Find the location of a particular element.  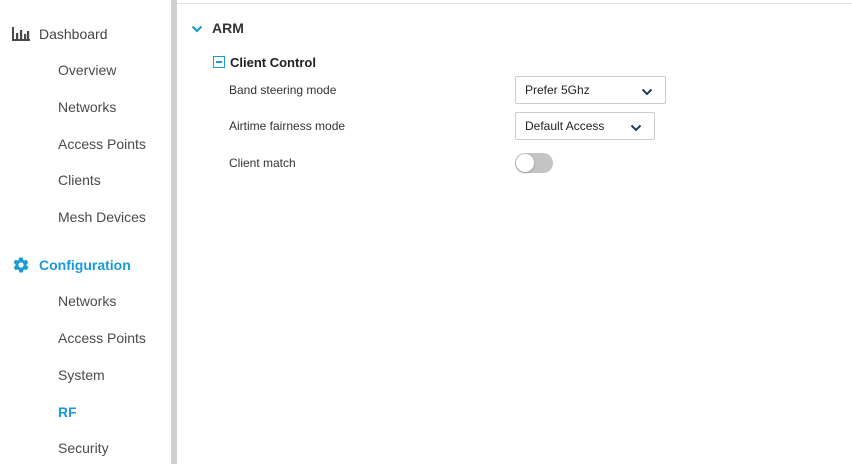

bar-chart-icon is located at coordinates (21, 34).